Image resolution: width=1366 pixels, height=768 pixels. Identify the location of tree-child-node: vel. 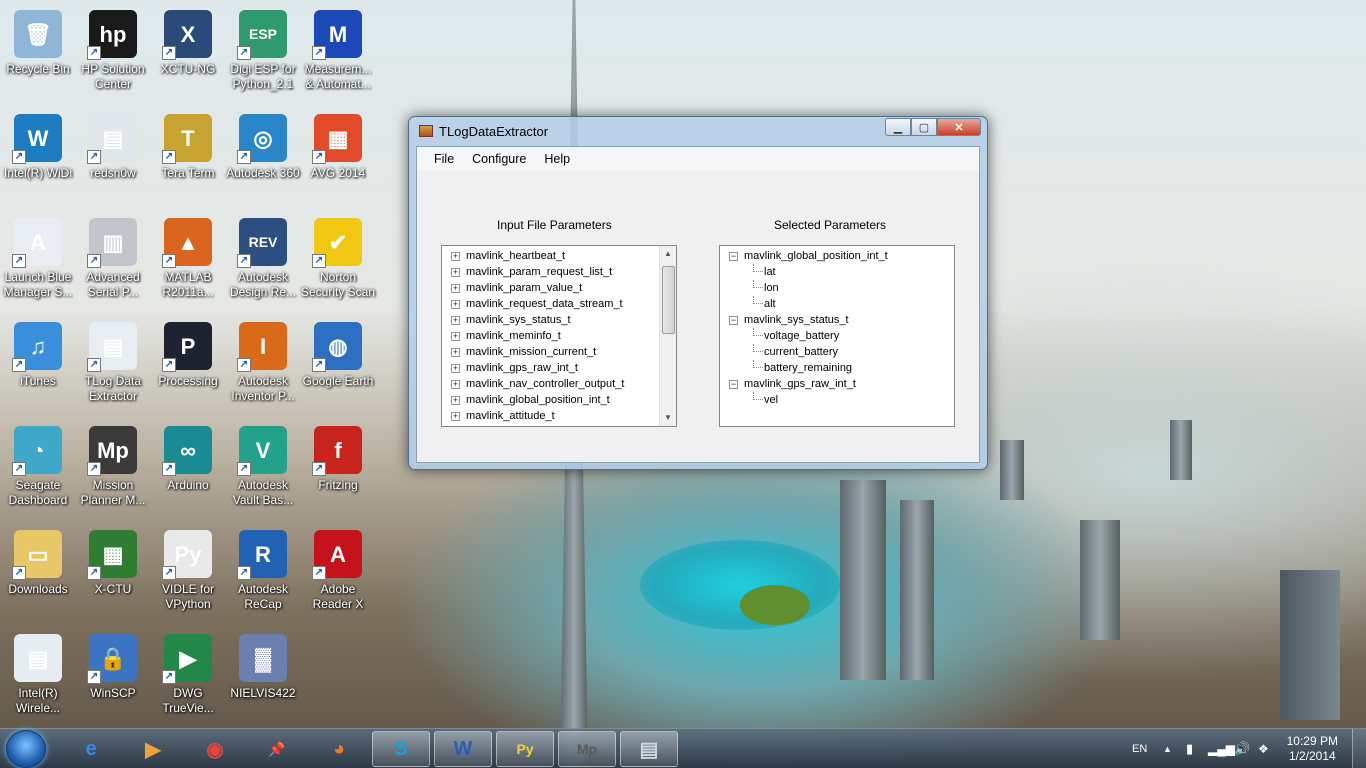
(837, 400).